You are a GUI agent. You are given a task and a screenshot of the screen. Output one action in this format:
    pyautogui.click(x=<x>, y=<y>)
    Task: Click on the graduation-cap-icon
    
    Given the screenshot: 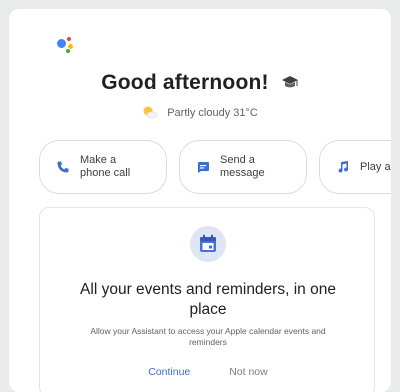 What is the action you would take?
    pyautogui.click(x=290, y=84)
    